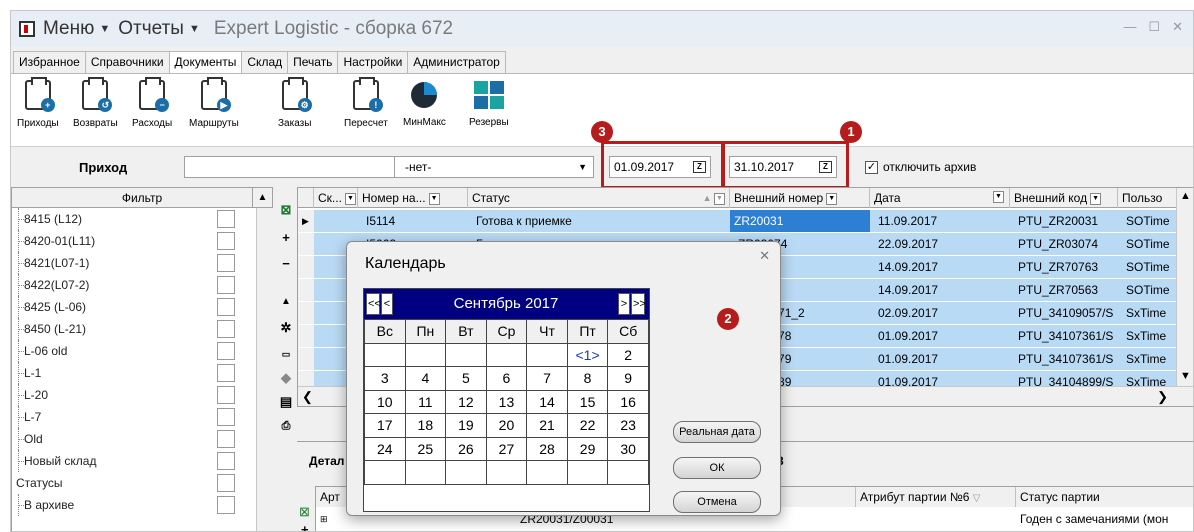  I want to click on tab-admin: Администратор, so click(456, 62).